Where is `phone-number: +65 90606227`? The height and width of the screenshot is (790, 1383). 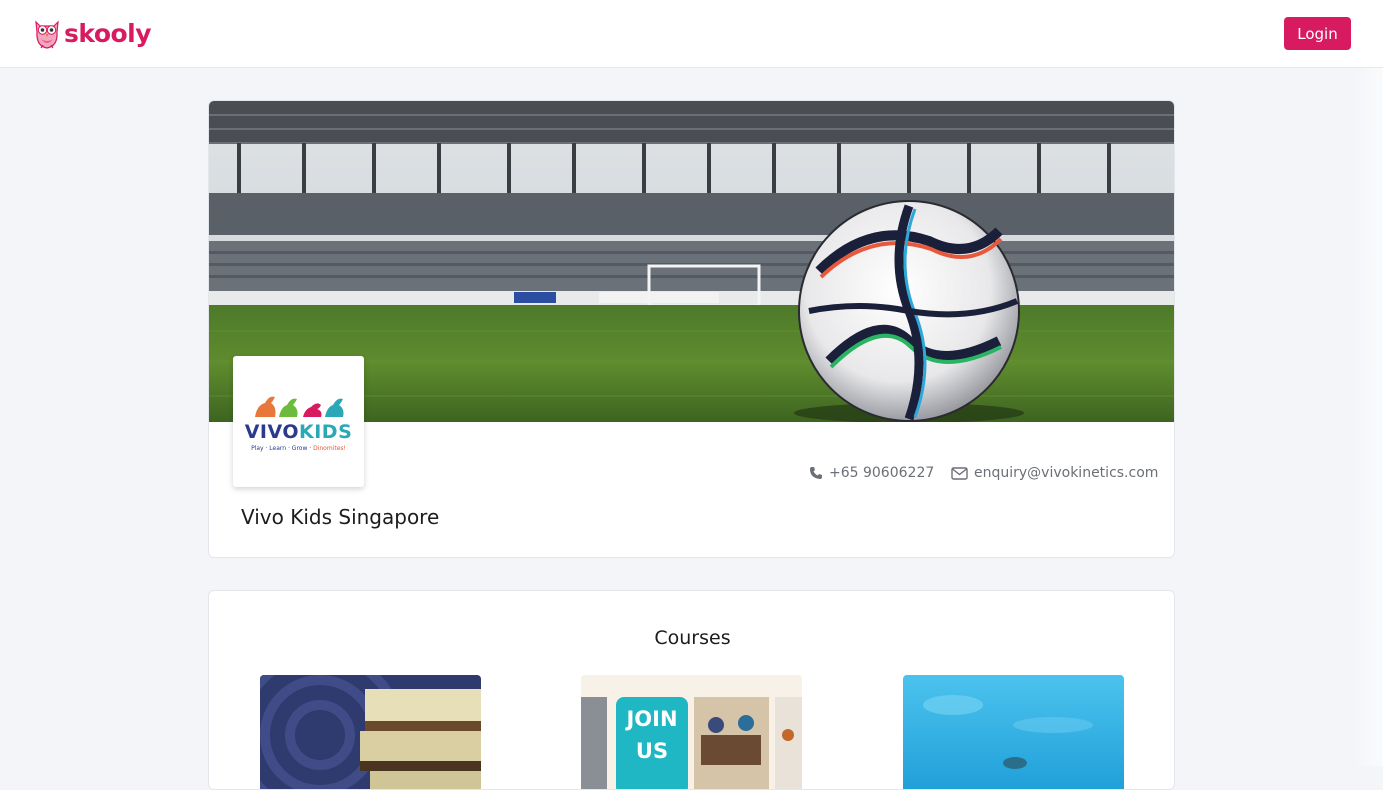 phone-number: +65 90606227 is located at coordinates (882, 473).